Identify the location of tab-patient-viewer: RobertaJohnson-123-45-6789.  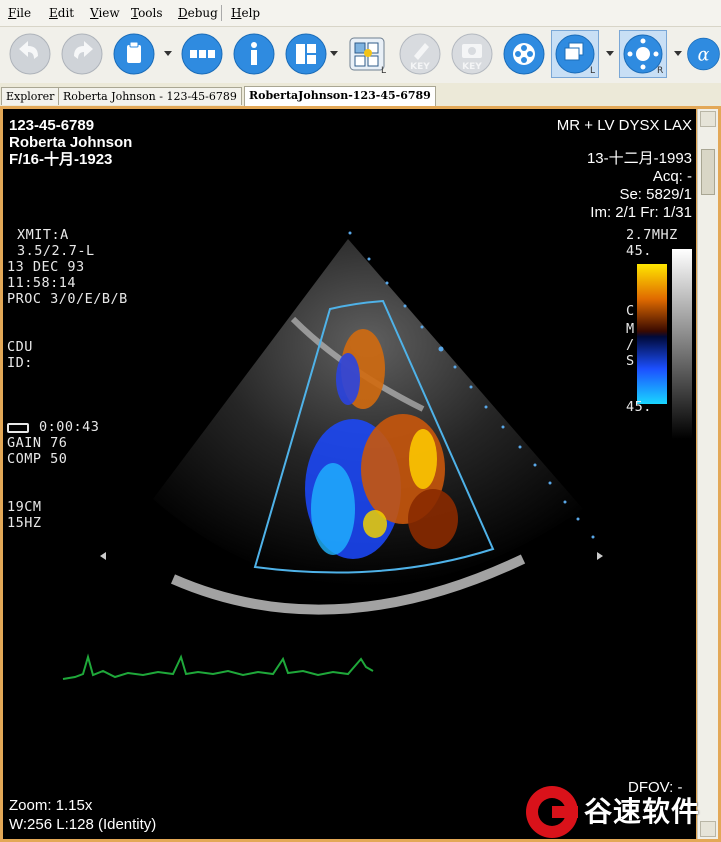
(340, 96).